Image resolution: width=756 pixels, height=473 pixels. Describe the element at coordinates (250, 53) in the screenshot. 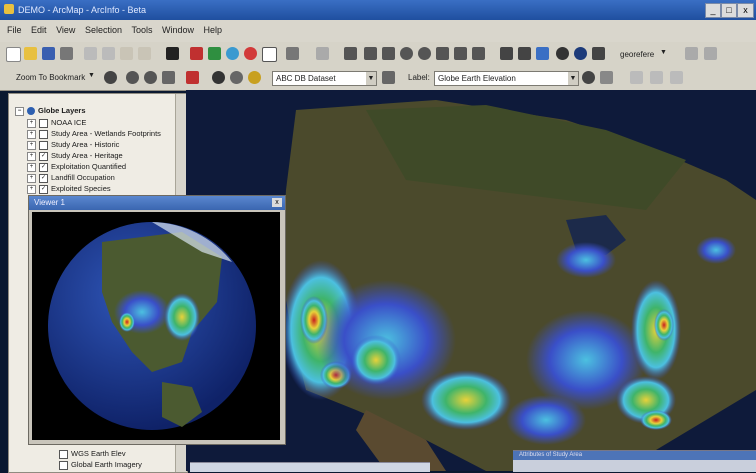

I see `catalog-icon` at that location.